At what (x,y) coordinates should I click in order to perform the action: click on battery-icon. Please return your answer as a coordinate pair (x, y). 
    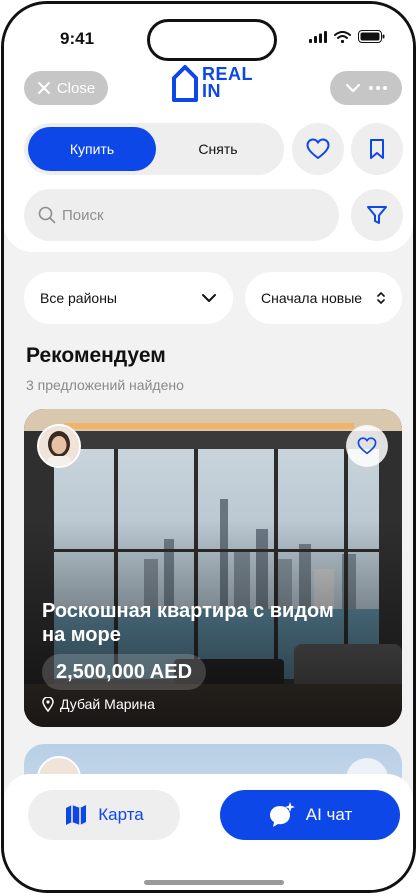
    Looking at the image, I should click on (371, 36).